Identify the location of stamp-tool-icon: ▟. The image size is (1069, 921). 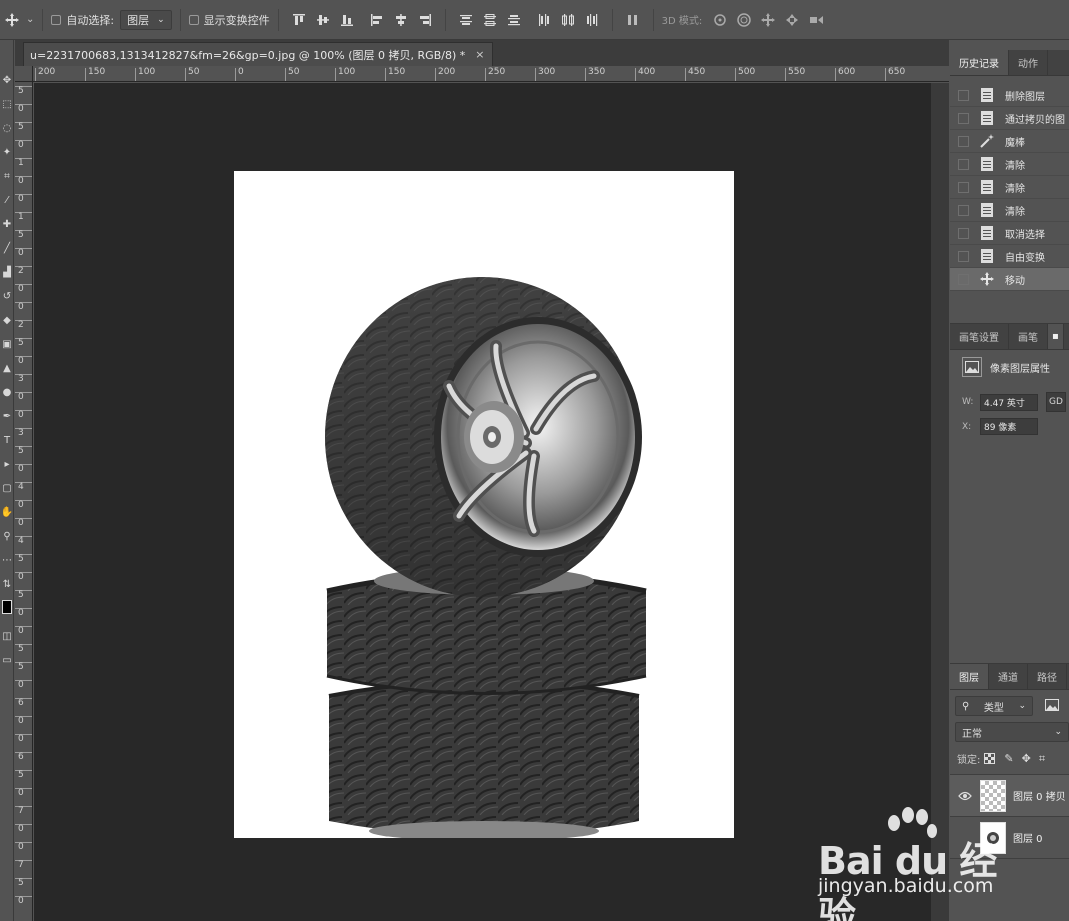
(7, 272).